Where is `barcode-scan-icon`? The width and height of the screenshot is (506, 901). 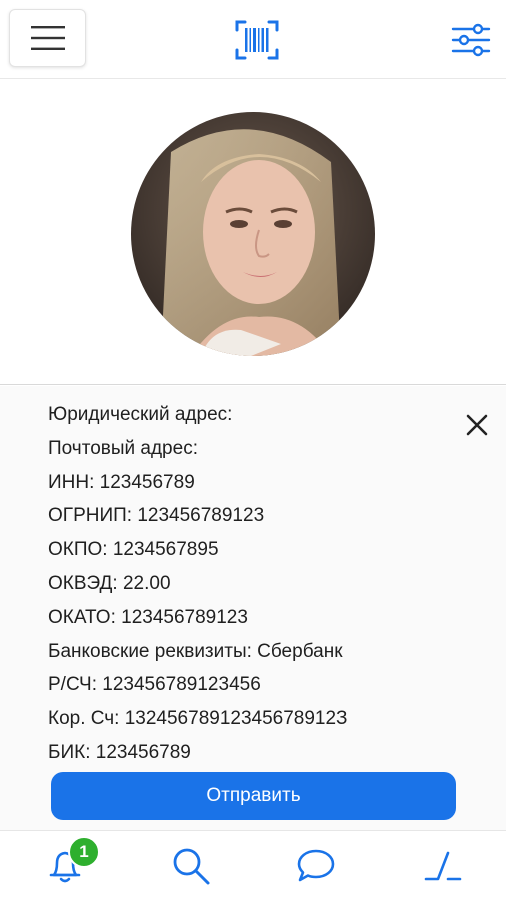
barcode-scan-icon is located at coordinates (257, 40).